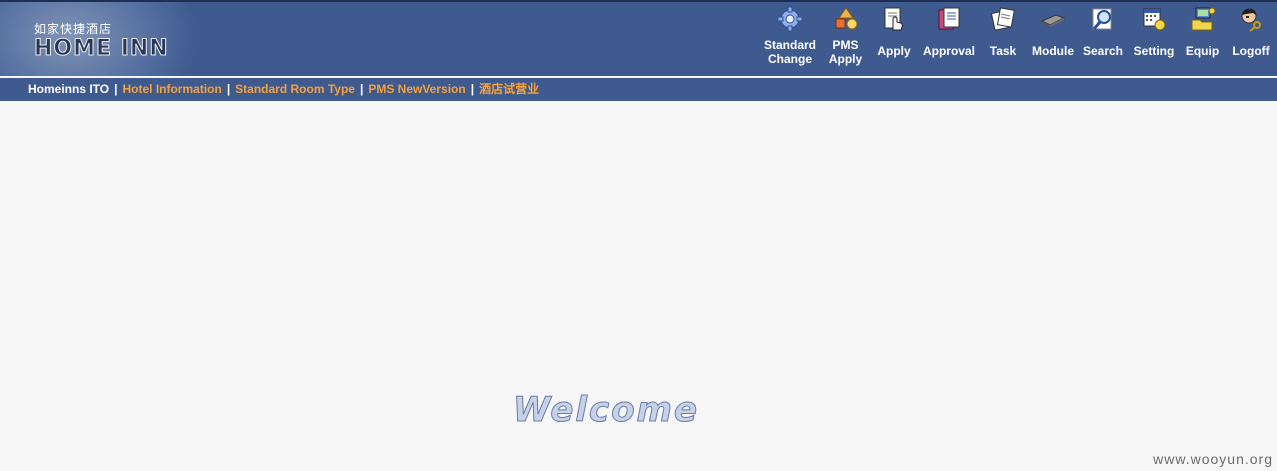 This screenshot has height=471, width=1277. I want to click on standard-change-button: Standard Change, so click(790, 39).